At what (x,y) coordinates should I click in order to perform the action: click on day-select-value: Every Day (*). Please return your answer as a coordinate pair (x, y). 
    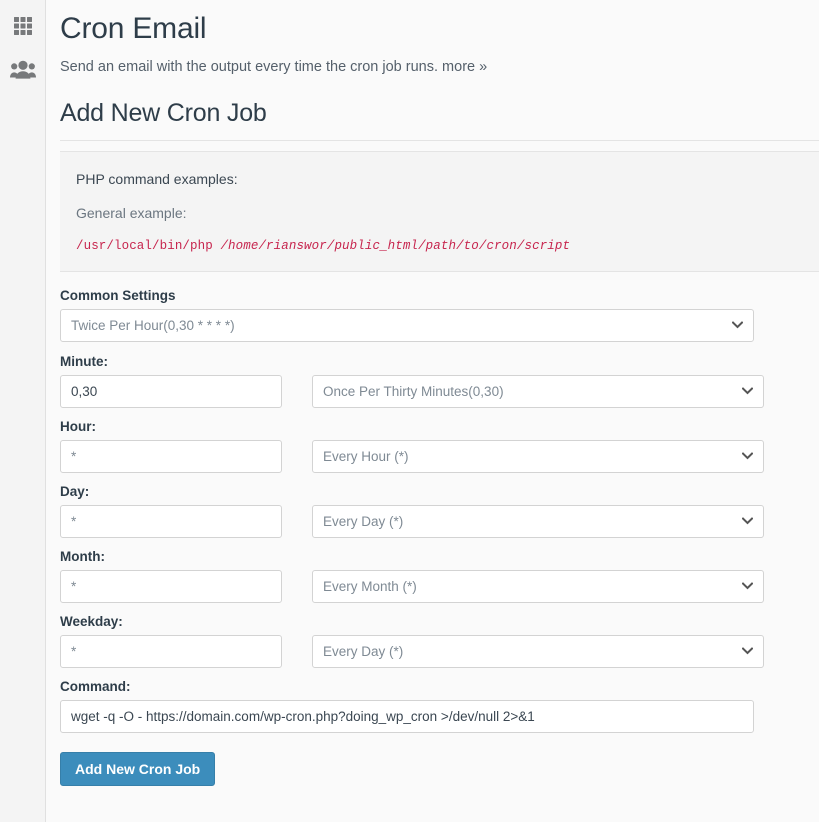
    Looking at the image, I should click on (538, 521).